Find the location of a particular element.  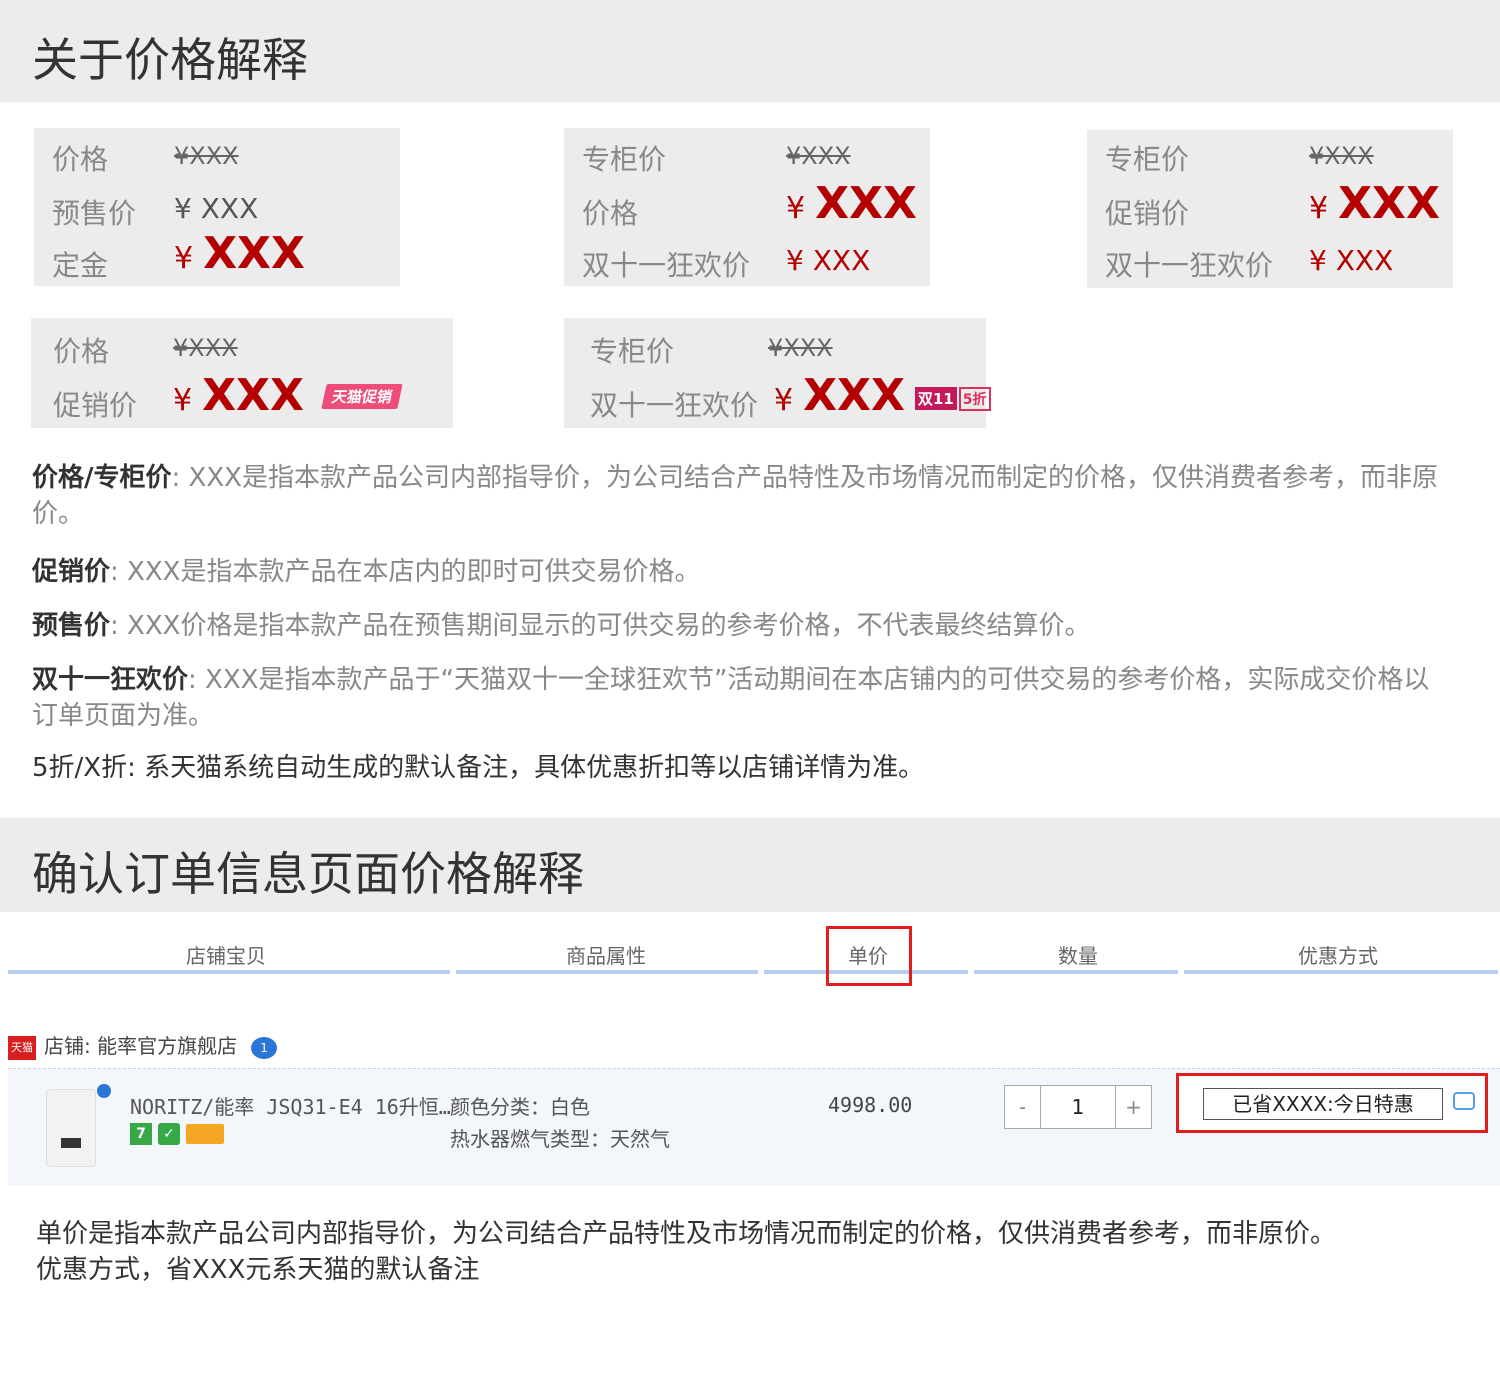

guarantee-shield-icon: ✓ is located at coordinates (169, 1134).